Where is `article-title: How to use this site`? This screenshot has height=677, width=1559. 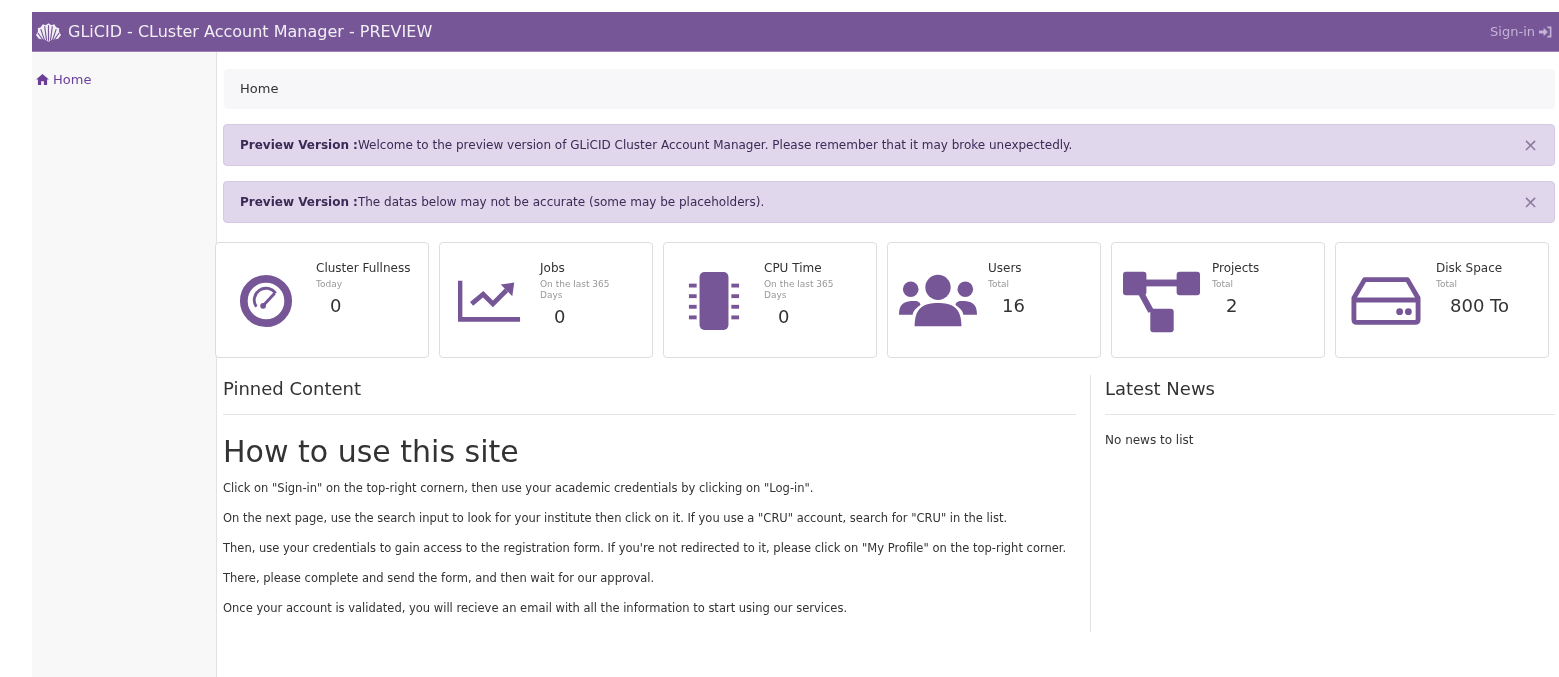
article-title: How to use this site is located at coordinates (371, 452).